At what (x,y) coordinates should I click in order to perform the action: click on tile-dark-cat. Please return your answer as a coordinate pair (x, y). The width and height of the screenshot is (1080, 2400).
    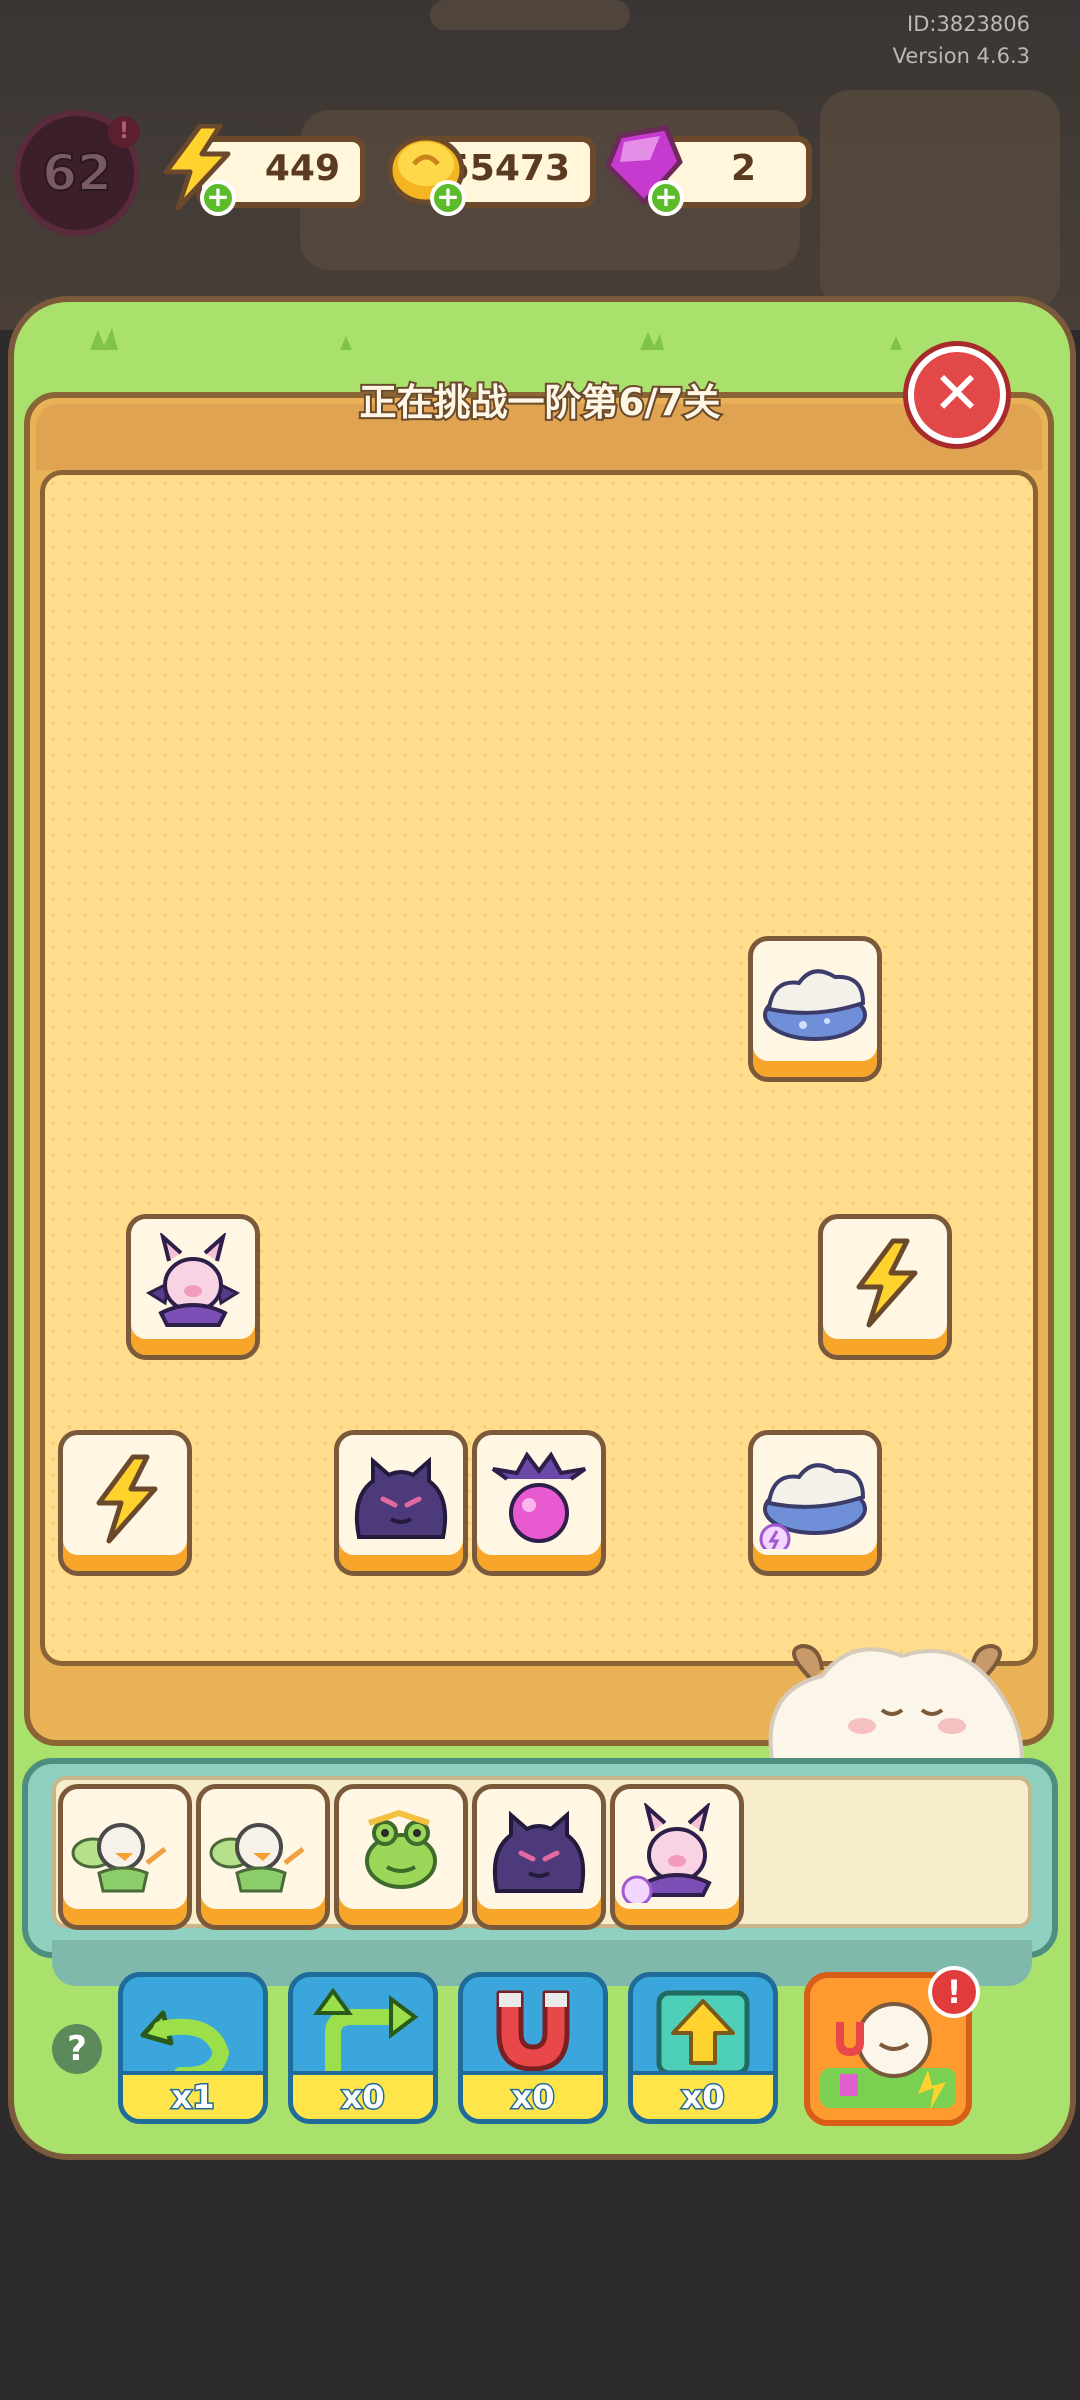
    Looking at the image, I should click on (401, 1503).